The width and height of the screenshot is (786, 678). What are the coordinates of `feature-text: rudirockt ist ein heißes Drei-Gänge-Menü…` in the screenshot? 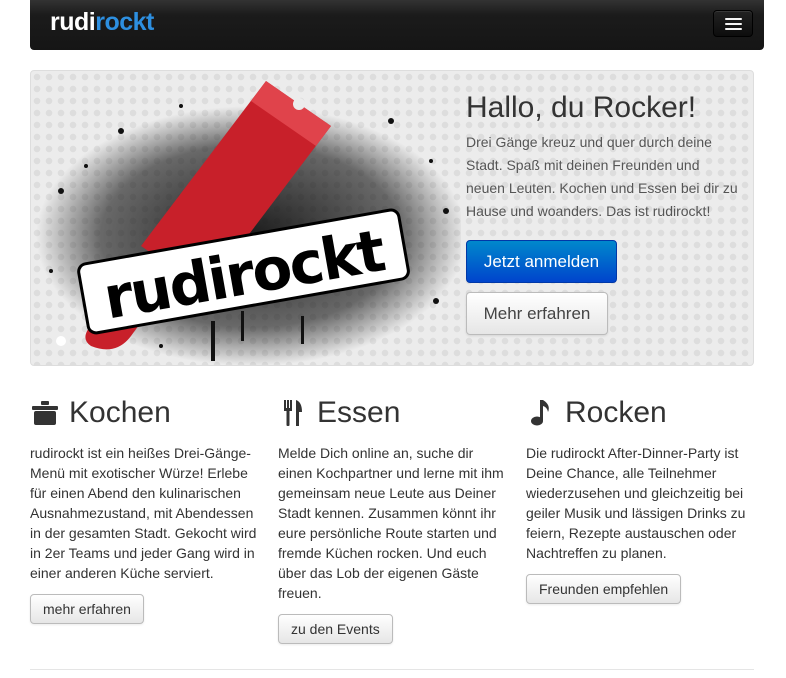 It's located at (143, 513).